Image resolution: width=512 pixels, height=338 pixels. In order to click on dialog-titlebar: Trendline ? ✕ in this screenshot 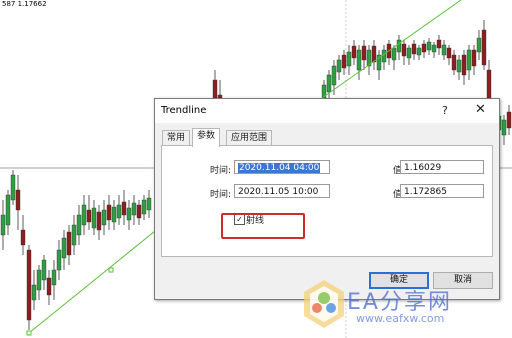, I will do `click(327, 111)`.